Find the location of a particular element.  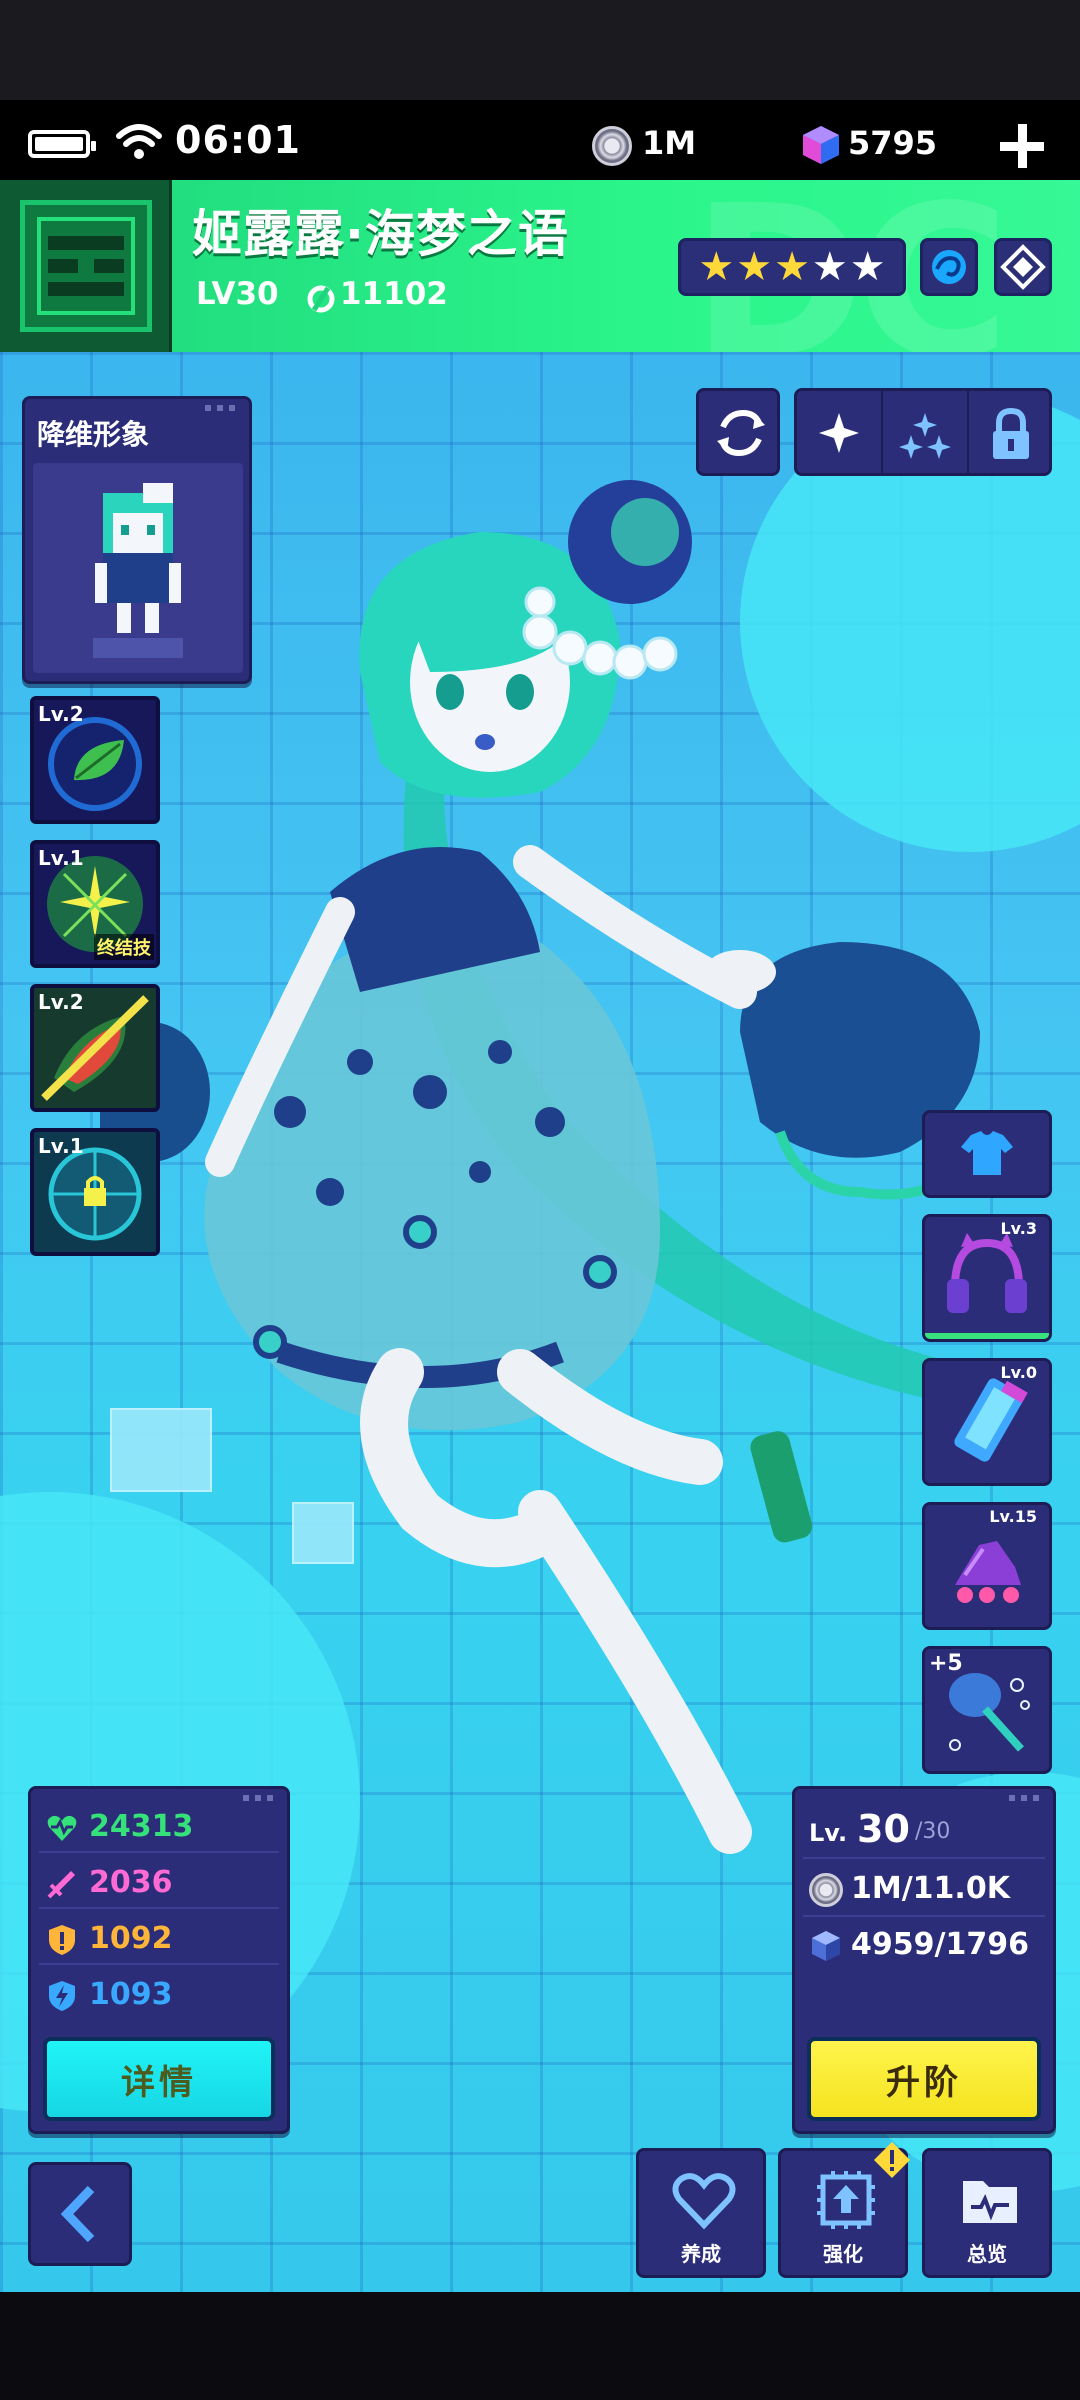

stat-hp: 24313 is located at coordinates (159, 1828).